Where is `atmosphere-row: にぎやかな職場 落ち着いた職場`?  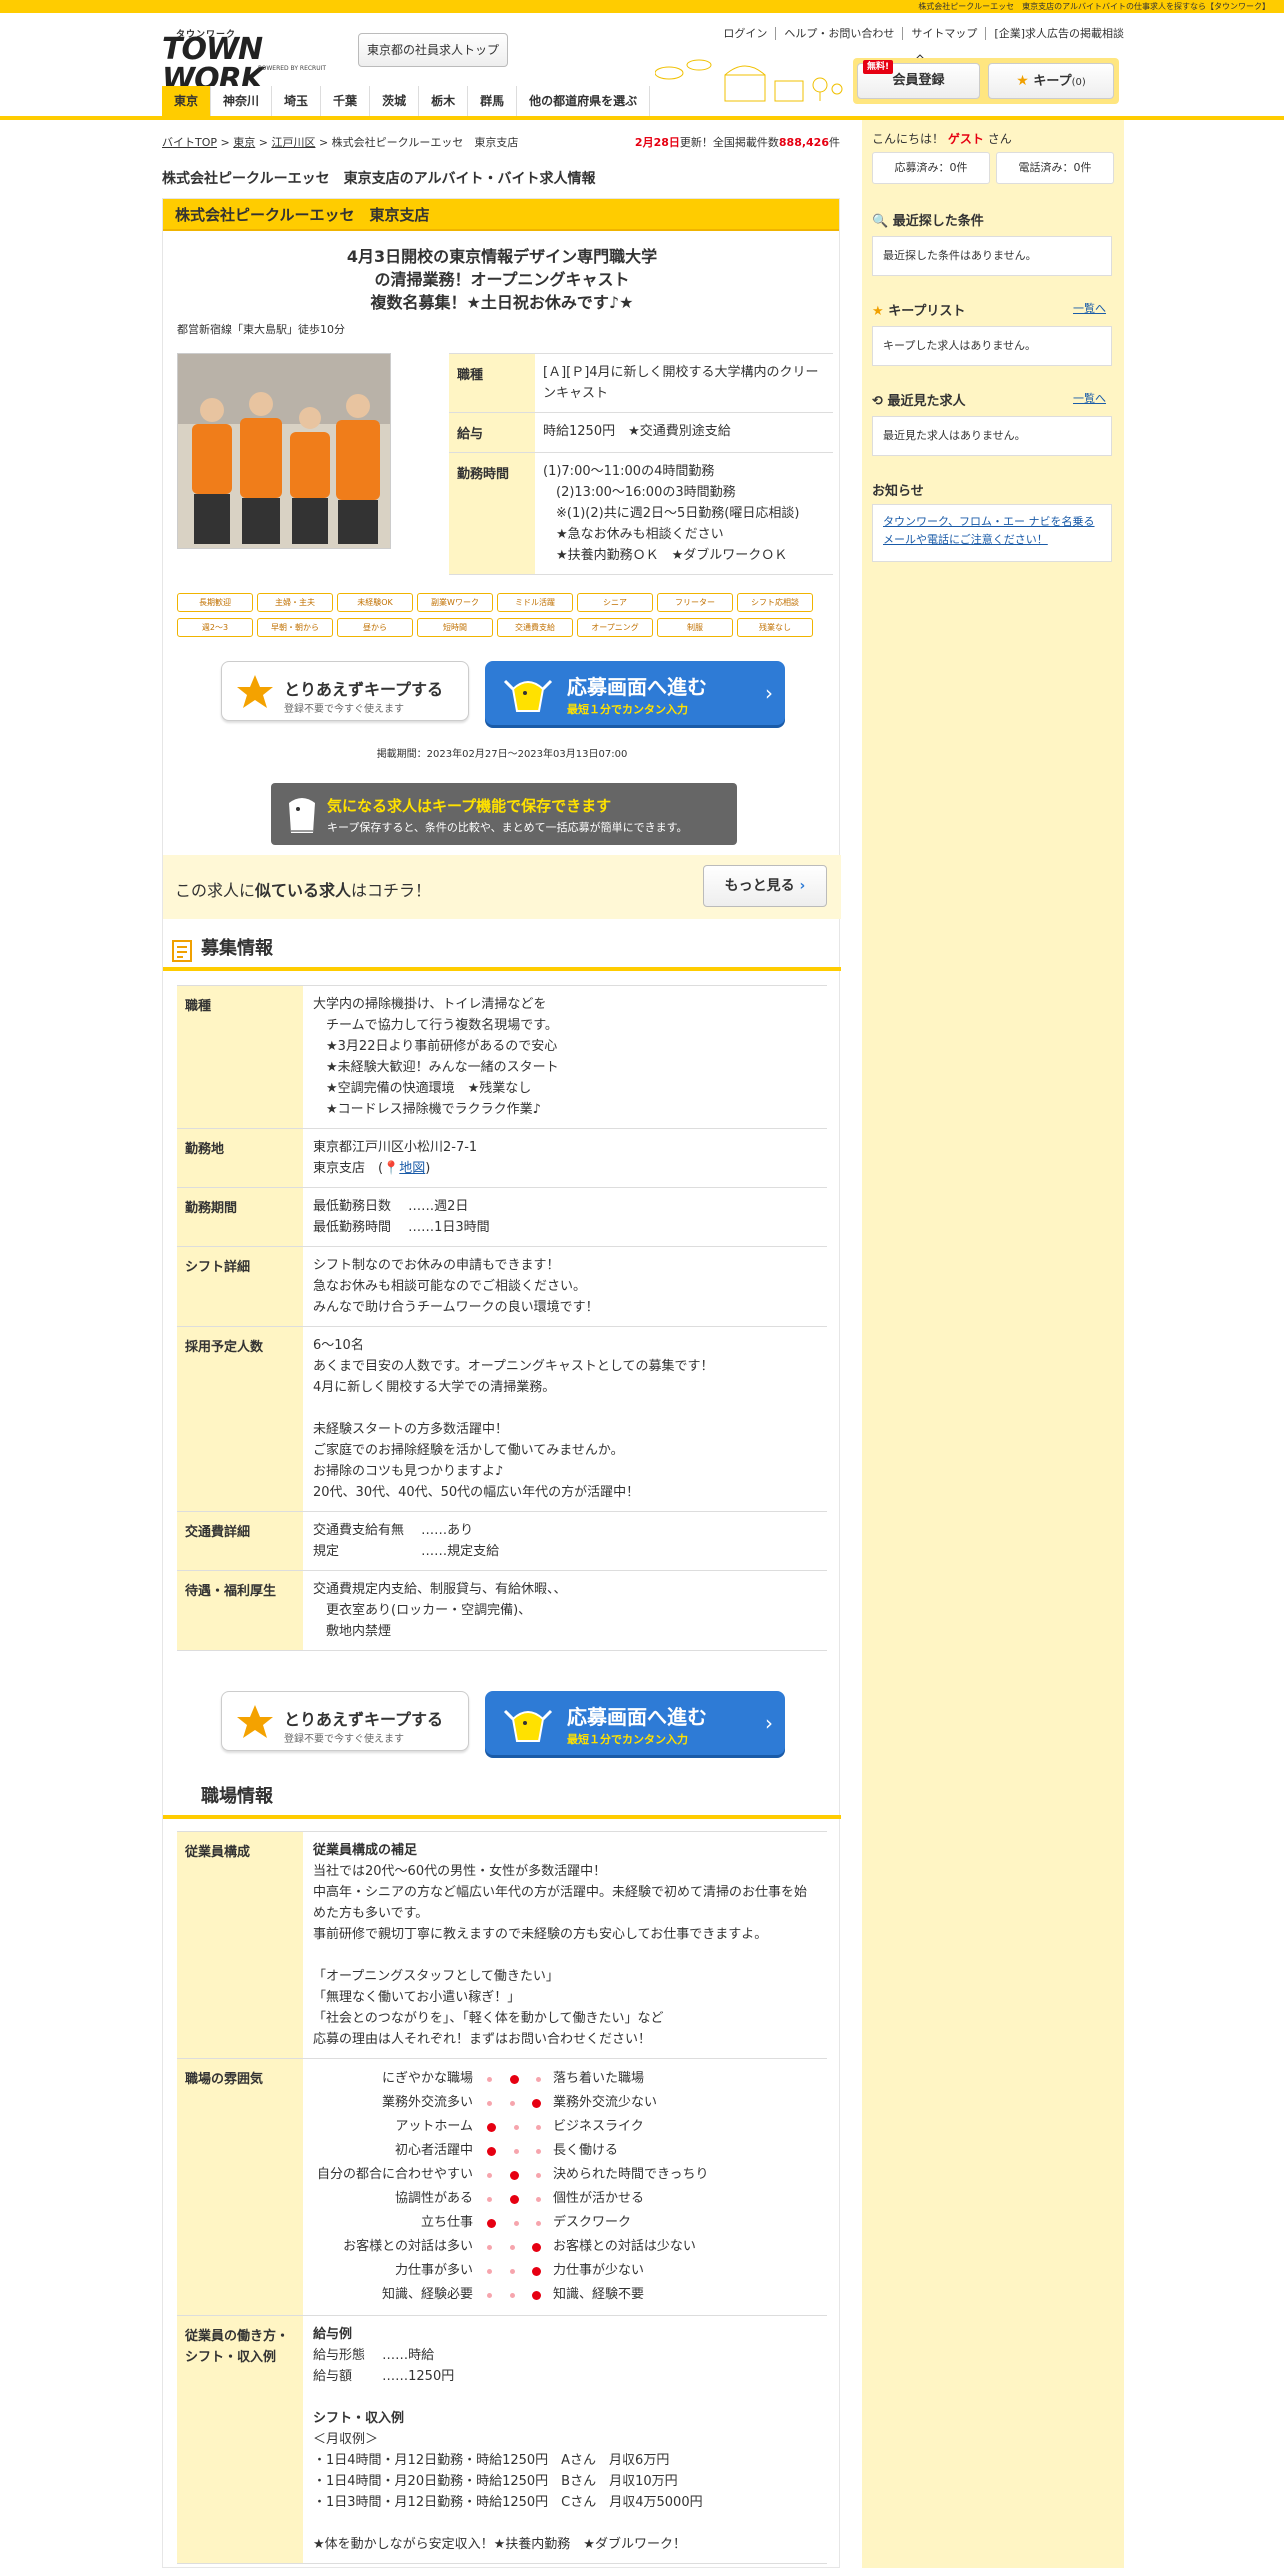
atmosphere-row: にぎやかな職場 落ち着いた職場 is located at coordinates (565, 2079).